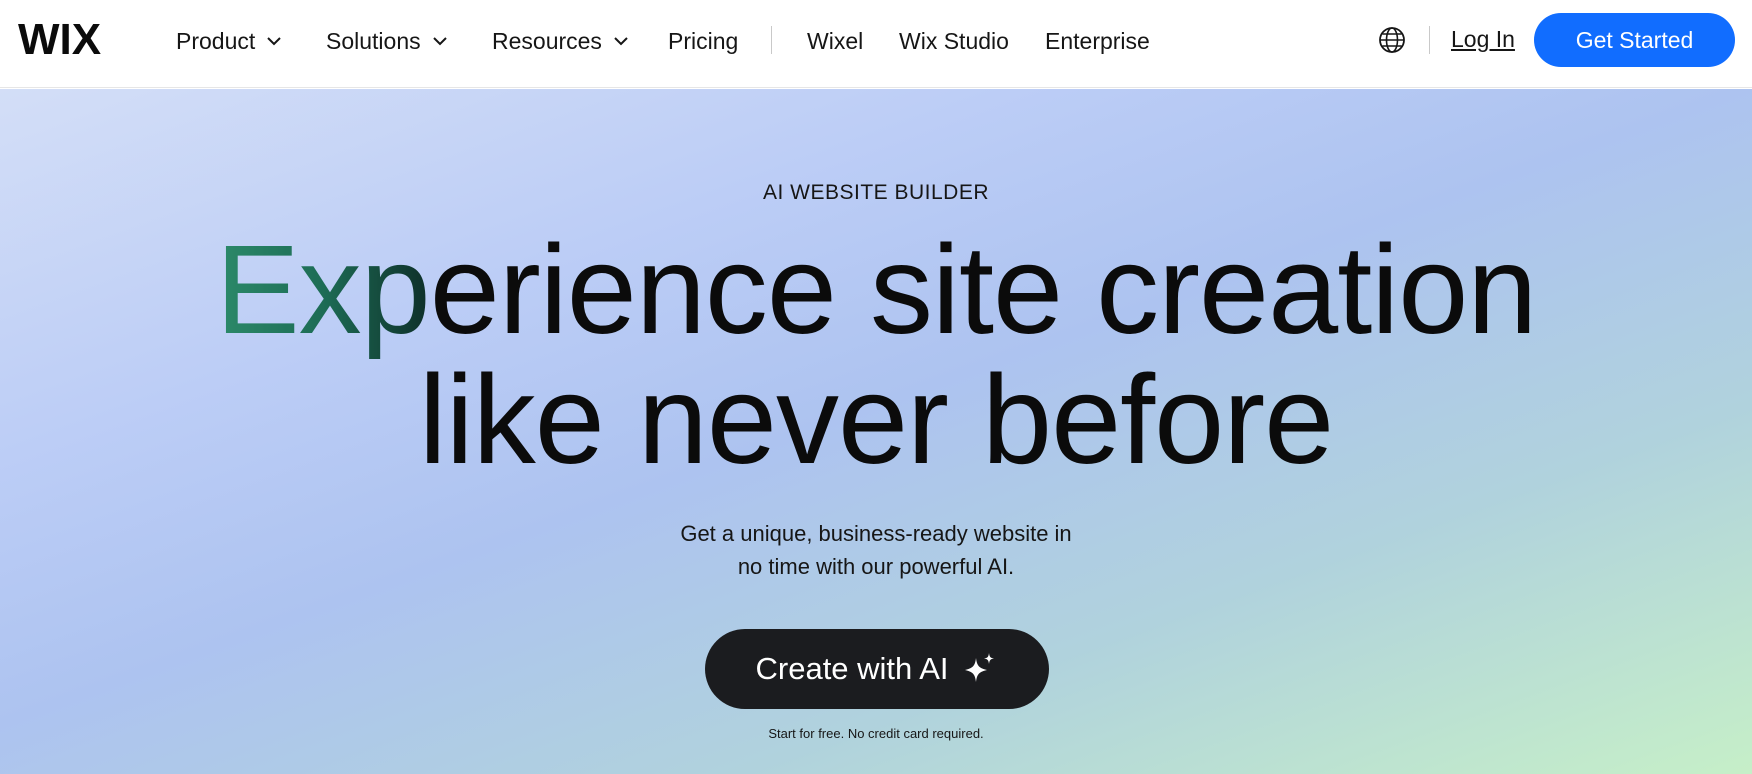 The image size is (1752, 774). I want to click on cta-label: Create with AI, so click(852, 668).